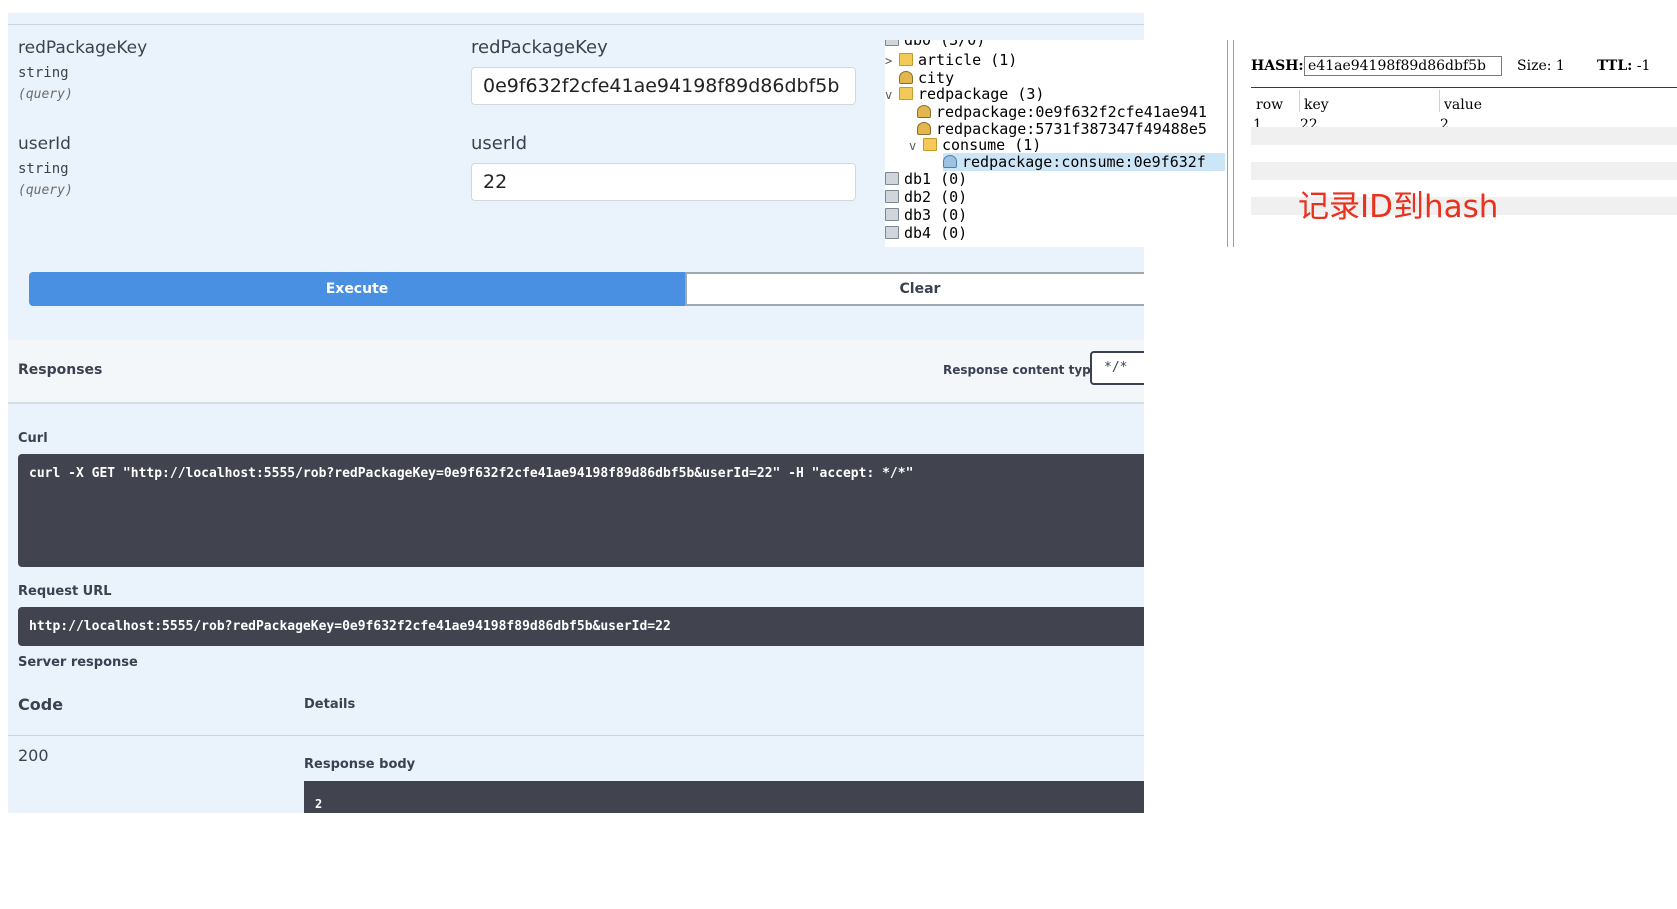 The width and height of the screenshot is (1677, 909). I want to click on column-header-row: row, so click(1269, 105).